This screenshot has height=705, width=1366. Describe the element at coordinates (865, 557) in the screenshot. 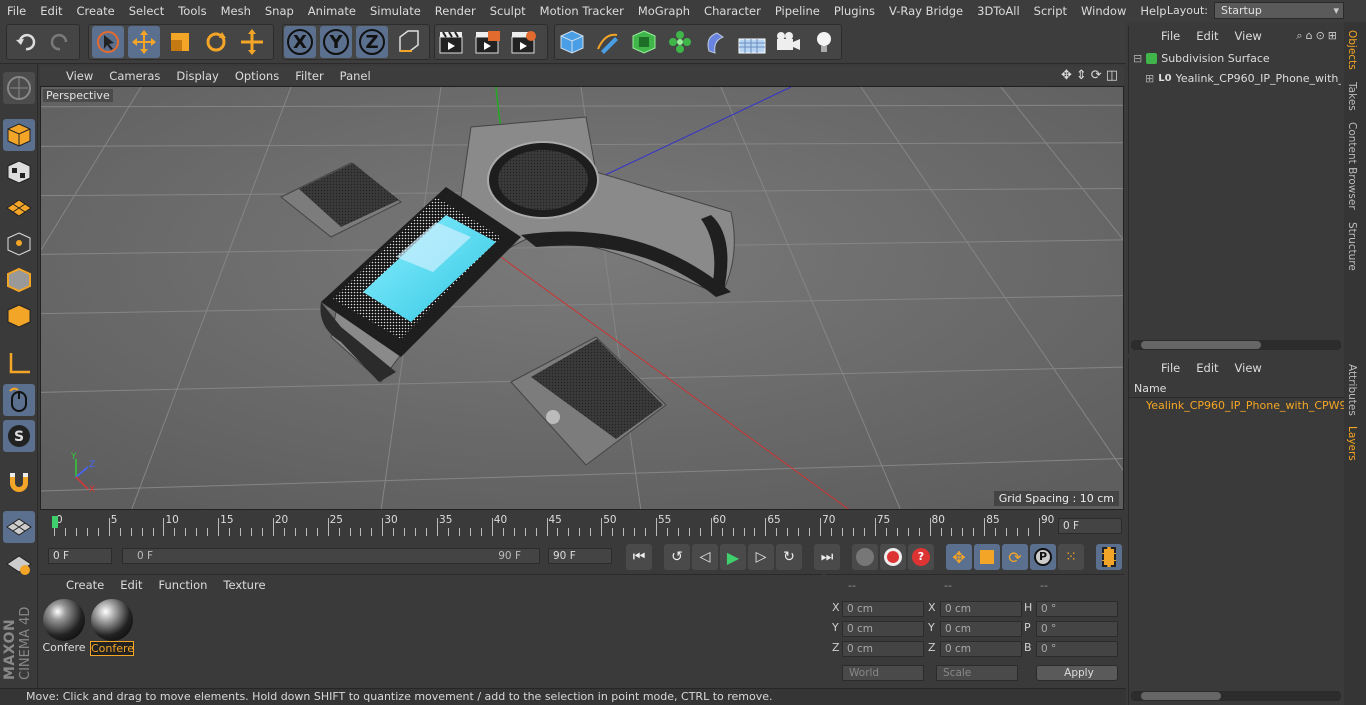

I see `record-keys-off-button` at that location.